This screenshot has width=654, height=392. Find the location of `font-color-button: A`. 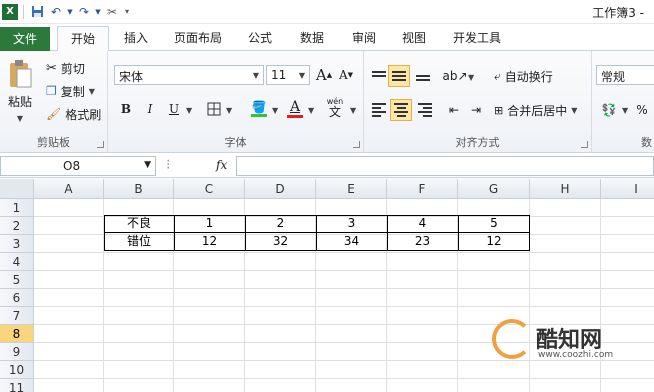

font-color-button: A is located at coordinates (295, 108).